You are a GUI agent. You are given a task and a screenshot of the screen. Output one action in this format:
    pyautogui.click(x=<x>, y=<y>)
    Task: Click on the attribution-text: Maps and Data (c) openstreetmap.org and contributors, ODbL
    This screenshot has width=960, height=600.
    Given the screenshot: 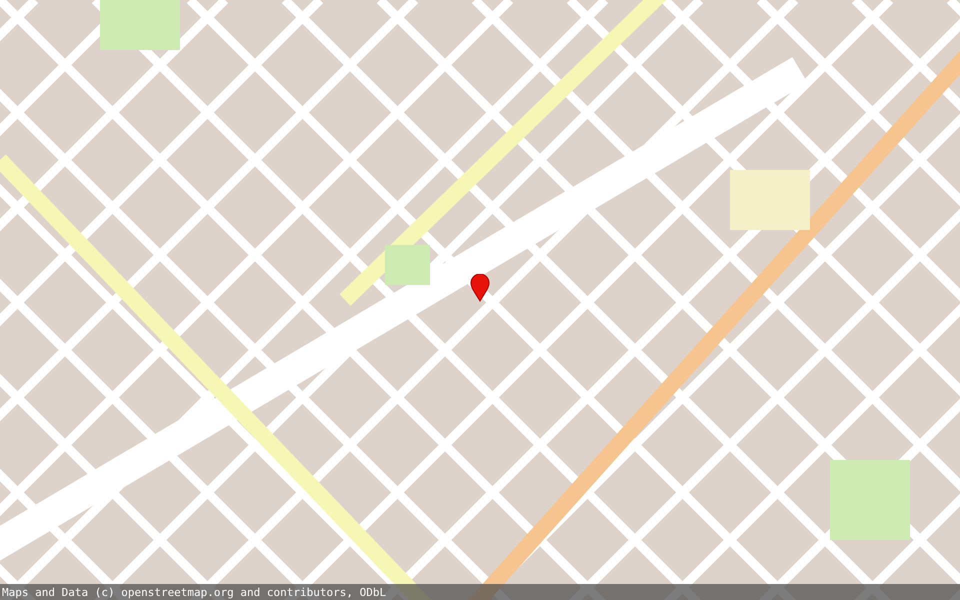 What is the action you would take?
    pyautogui.click(x=193, y=592)
    